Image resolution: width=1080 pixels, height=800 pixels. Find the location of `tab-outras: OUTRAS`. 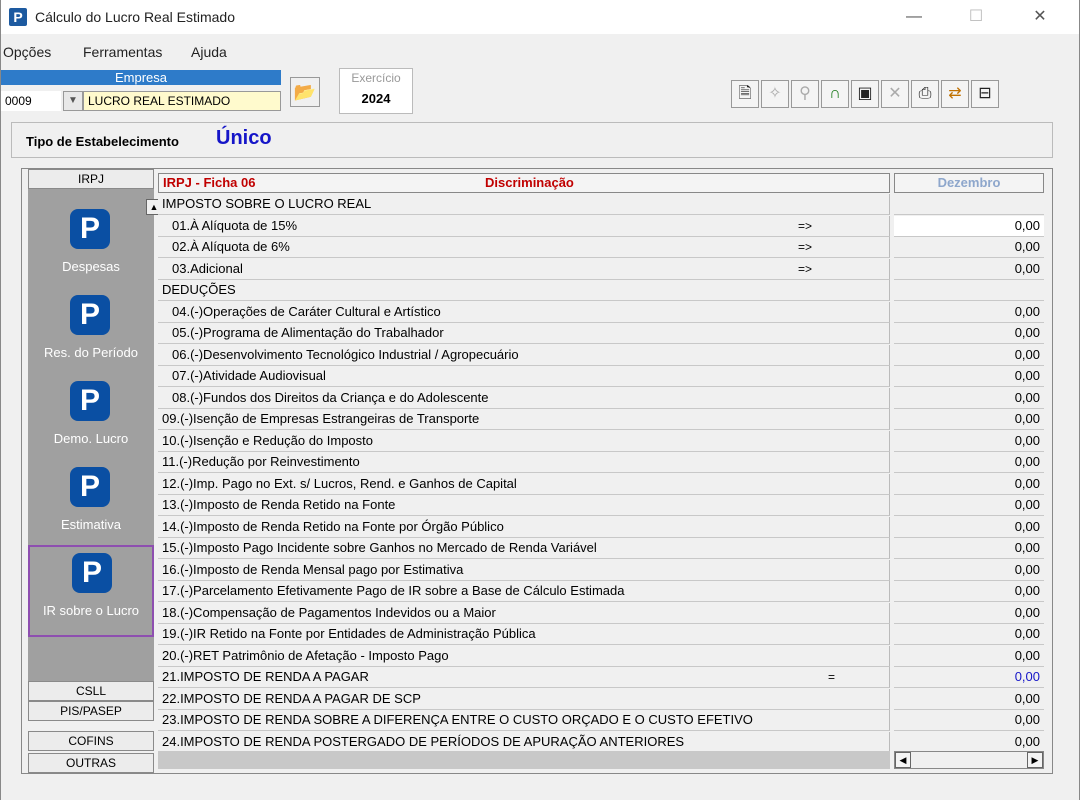

tab-outras: OUTRAS is located at coordinates (91, 763).